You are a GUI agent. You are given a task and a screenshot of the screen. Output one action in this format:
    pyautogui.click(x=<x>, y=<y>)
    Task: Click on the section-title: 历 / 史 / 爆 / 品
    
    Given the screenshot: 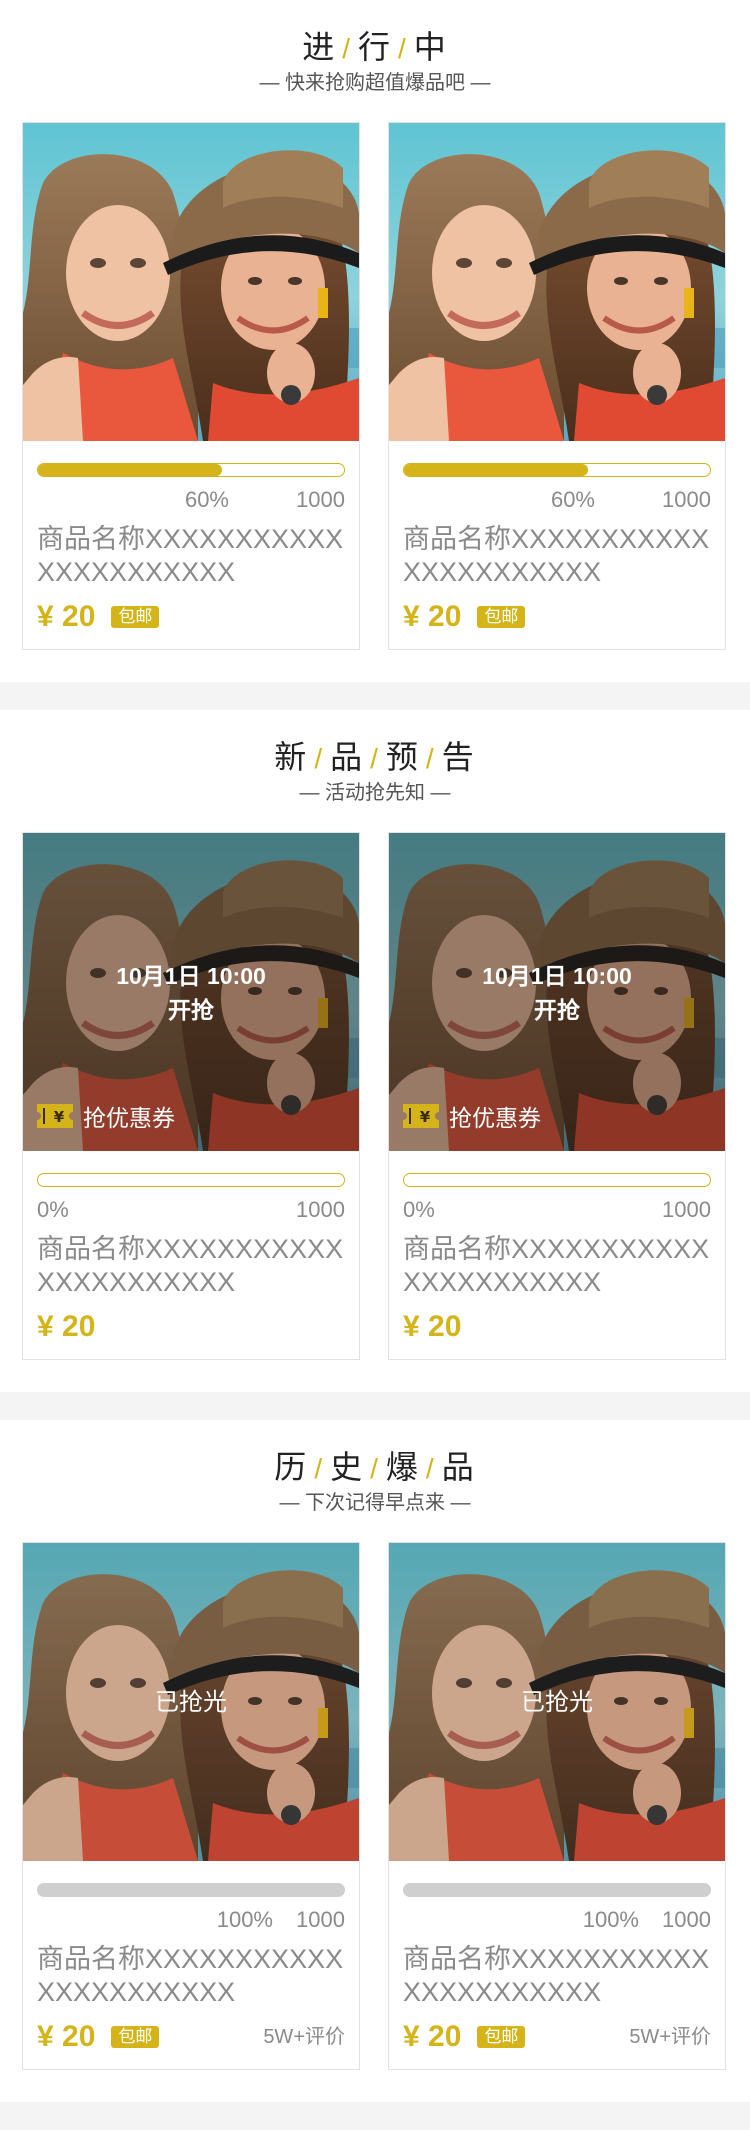 What is the action you would take?
    pyautogui.click(x=375, y=1467)
    